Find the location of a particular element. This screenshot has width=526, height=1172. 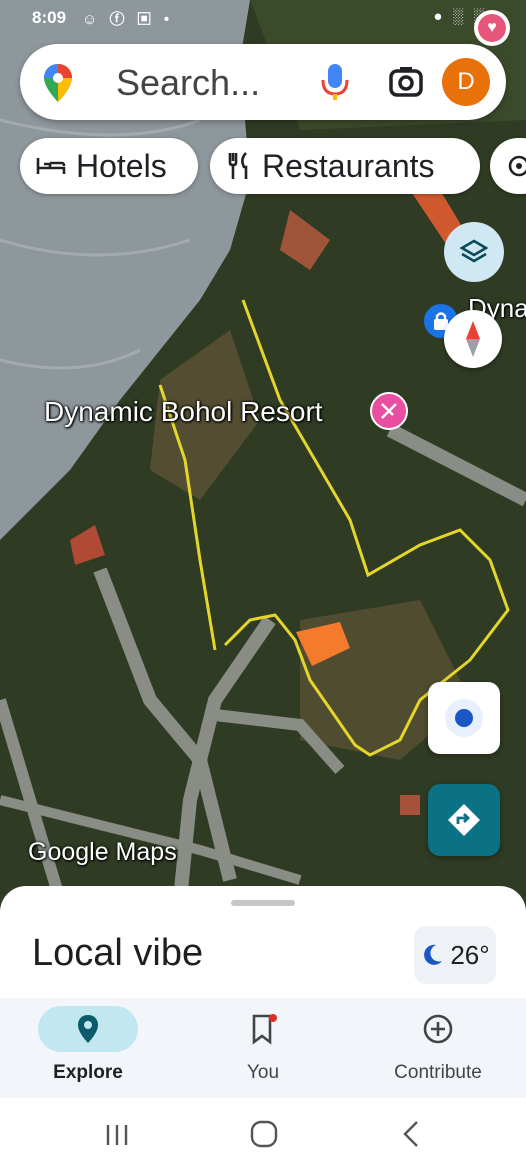

heart-icon: ♥ is located at coordinates (492, 28).